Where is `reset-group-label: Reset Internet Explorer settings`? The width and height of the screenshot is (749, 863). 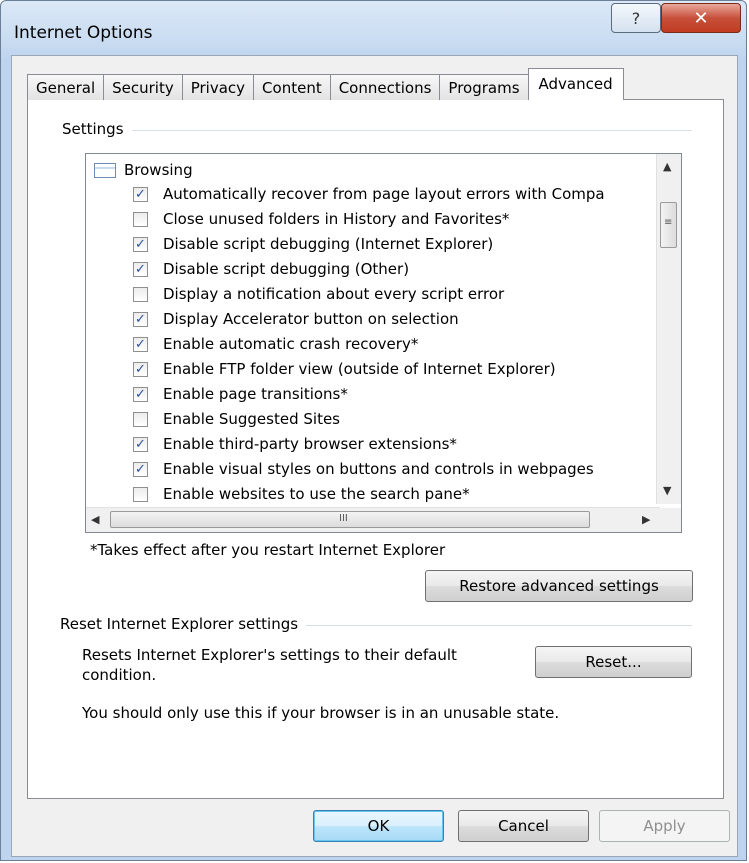 reset-group-label: Reset Internet Explorer settings is located at coordinates (183, 624).